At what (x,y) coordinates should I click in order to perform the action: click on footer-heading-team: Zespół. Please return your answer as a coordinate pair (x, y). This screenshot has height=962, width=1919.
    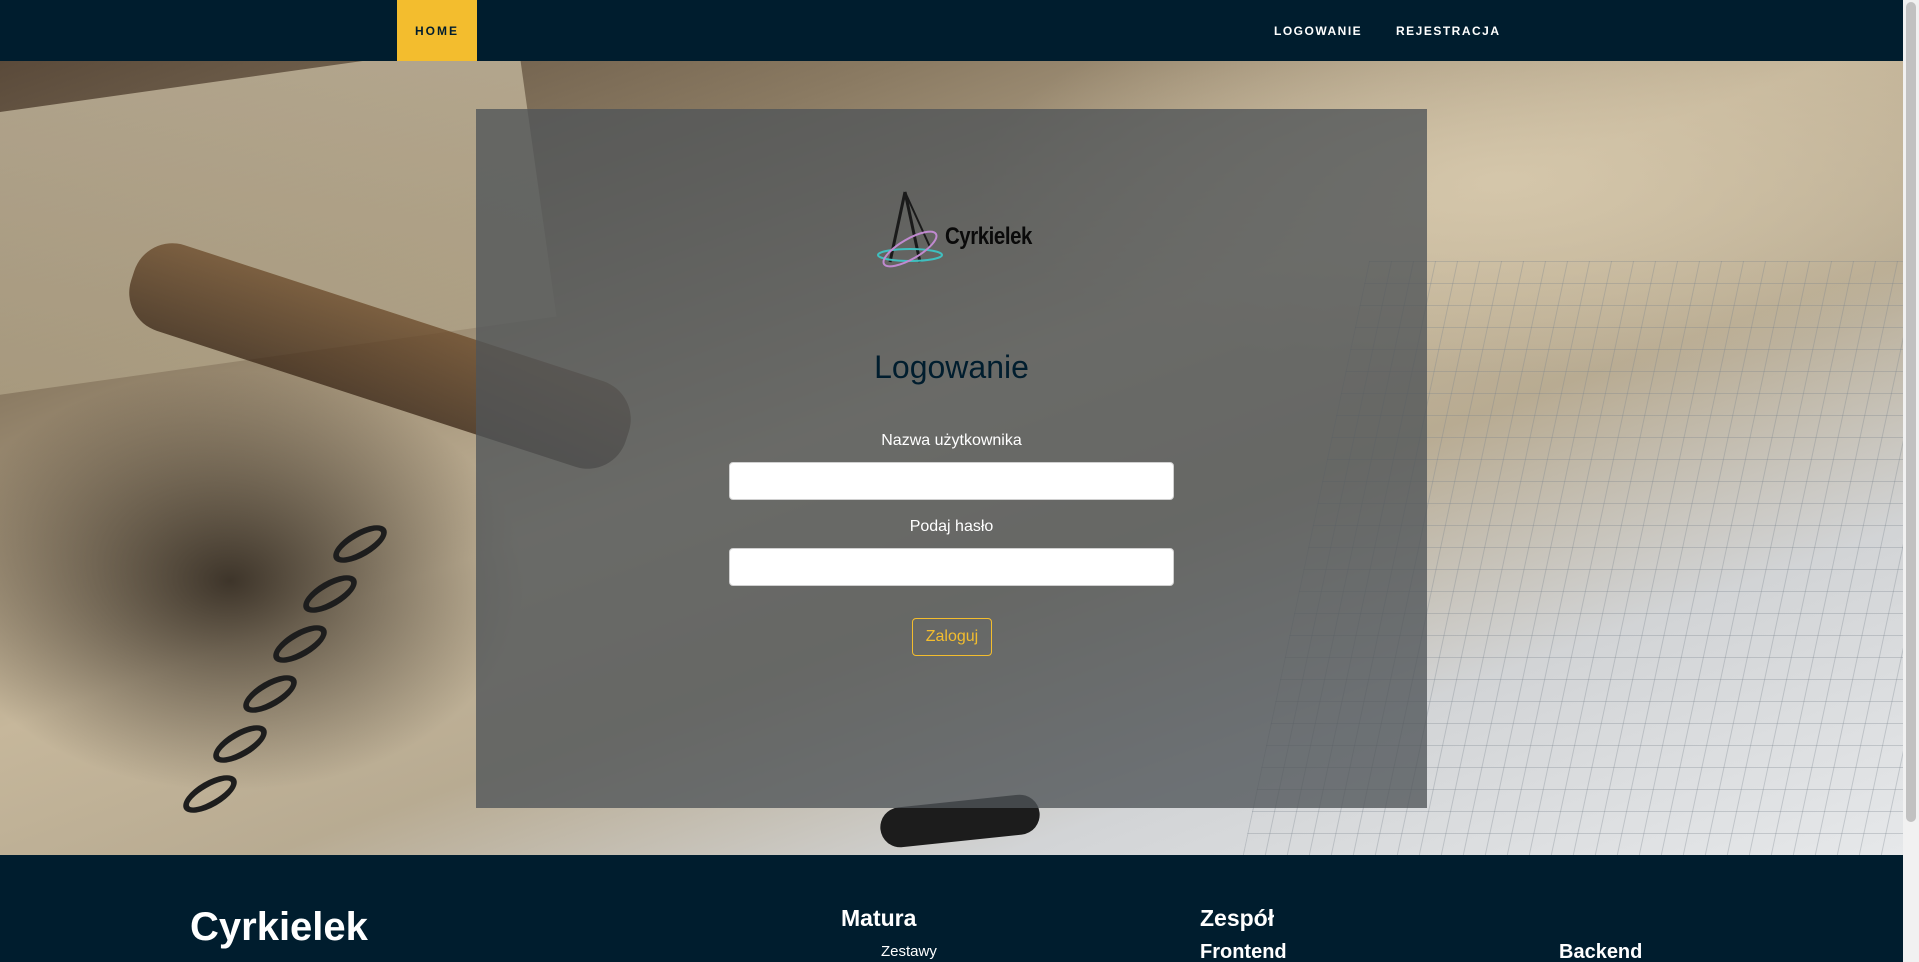
    Looking at the image, I should click on (1237, 918).